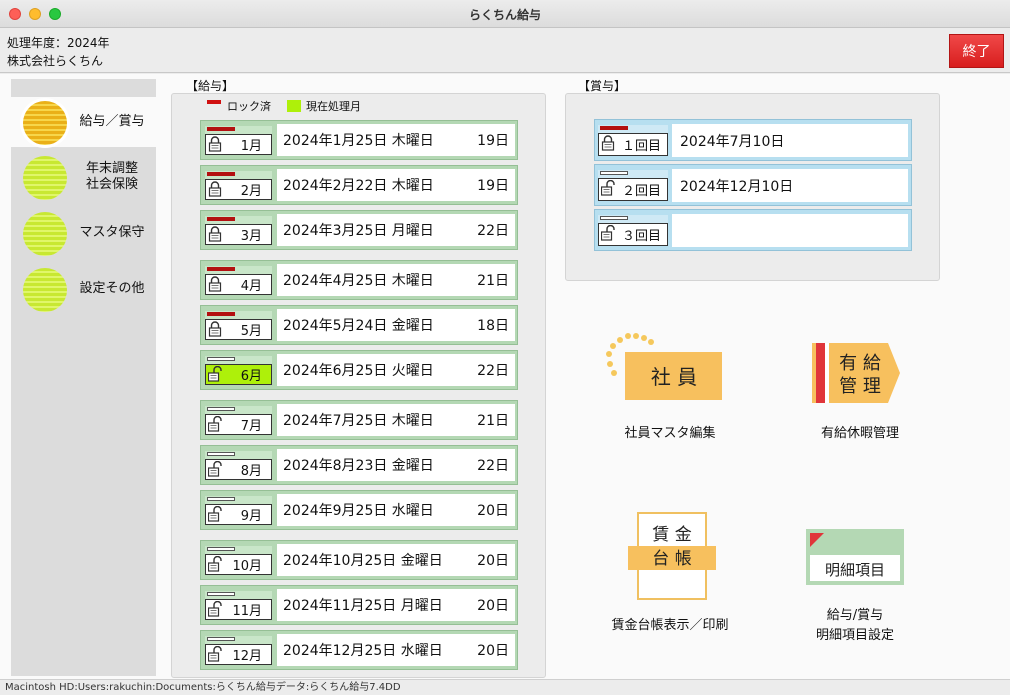 The image size is (1010, 695). I want to click on legend-current-label: 現在処理月, so click(333, 106).